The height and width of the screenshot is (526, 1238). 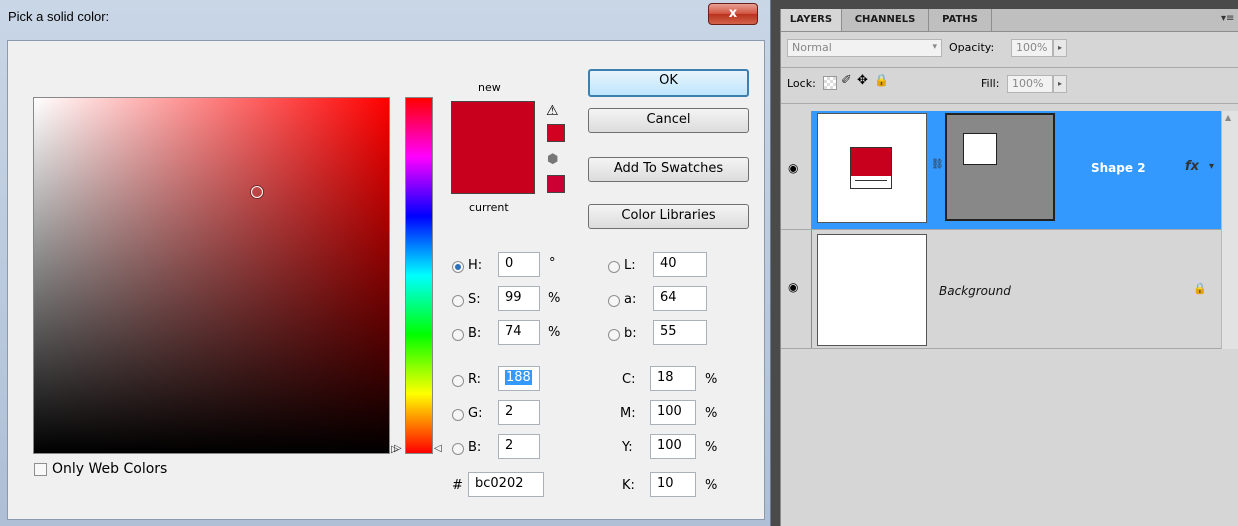 What do you see at coordinates (1000, 167) in the screenshot?
I see `vector-mask-thumbnail` at bounding box center [1000, 167].